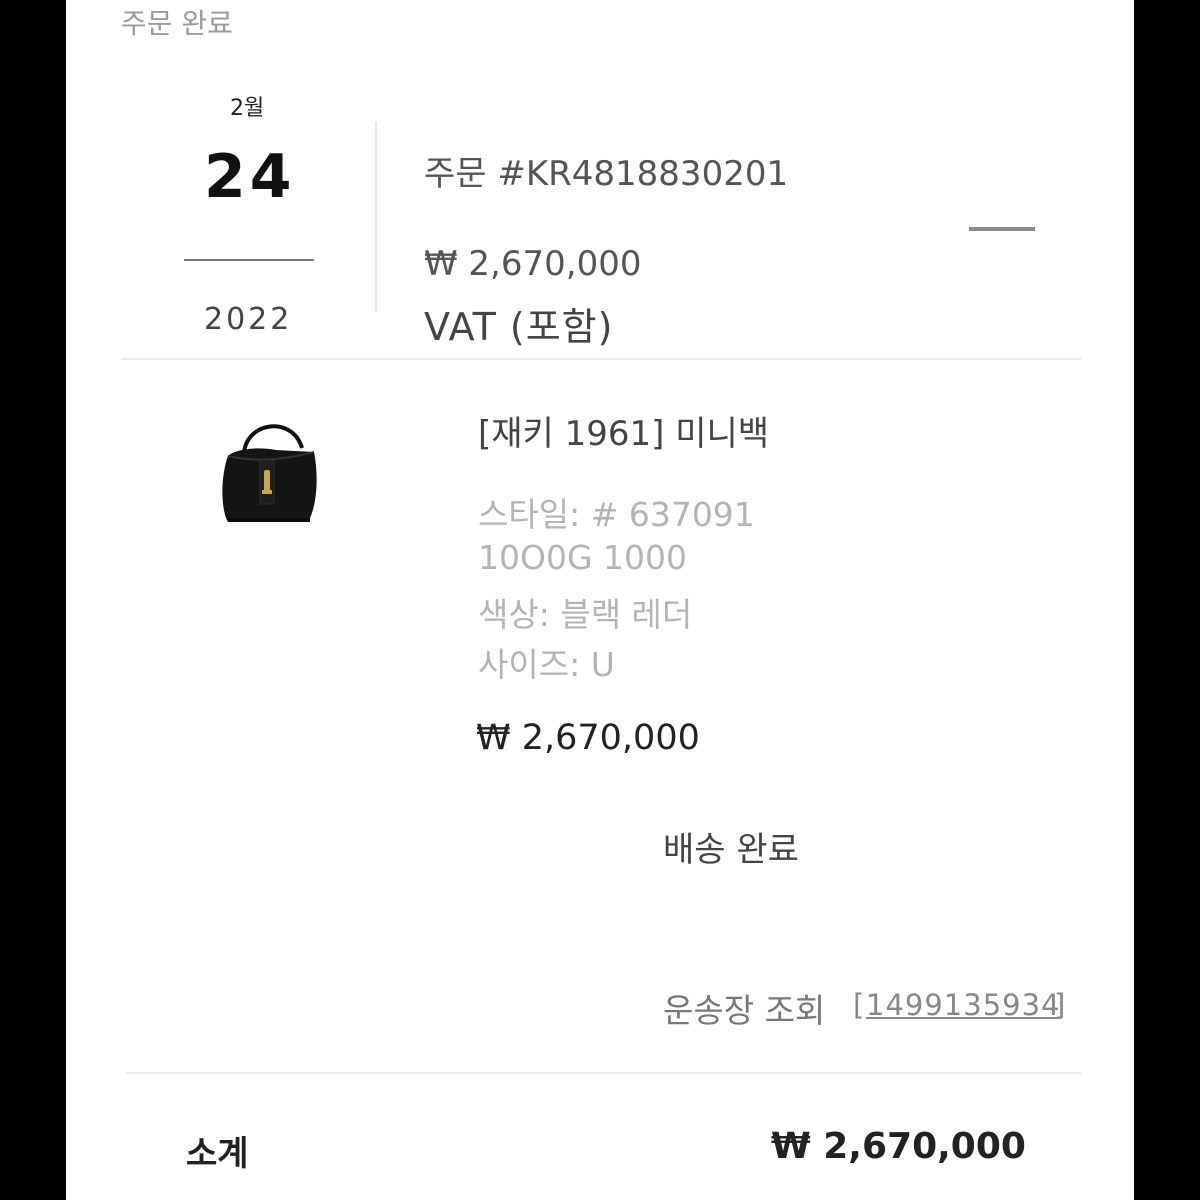 The height and width of the screenshot is (1200, 1200). What do you see at coordinates (744, 1010) in the screenshot?
I see `tracking-label: 운송장 조회` at bounding box center [744, 1010].